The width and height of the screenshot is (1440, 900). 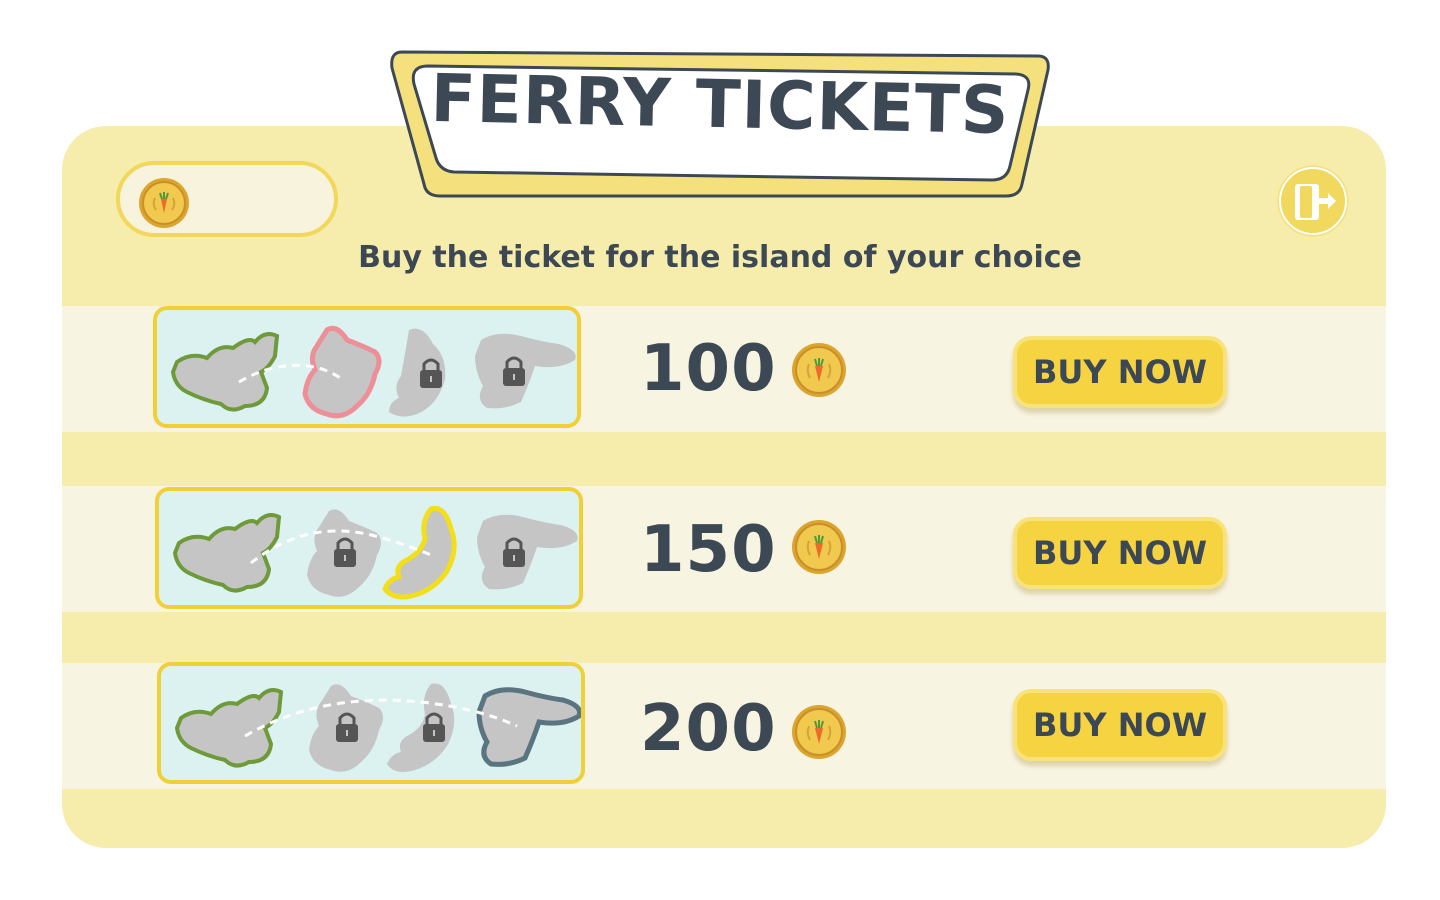 I want to click on ticket-price: 100, so click(x=708, y=369).